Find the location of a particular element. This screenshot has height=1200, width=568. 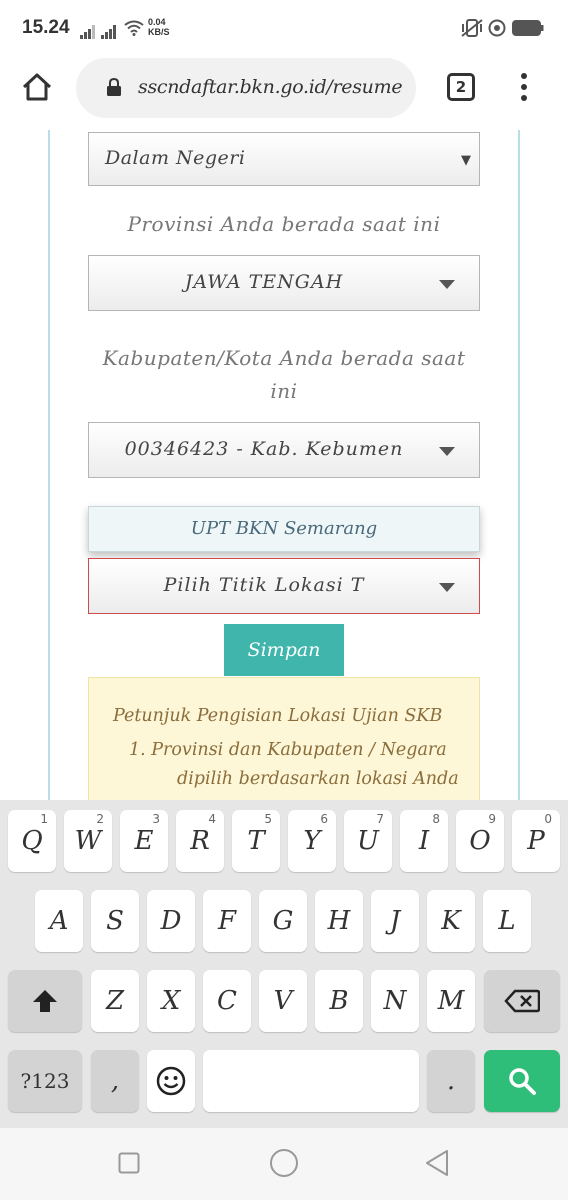

key-k: K is located at coordinates (451, 921).